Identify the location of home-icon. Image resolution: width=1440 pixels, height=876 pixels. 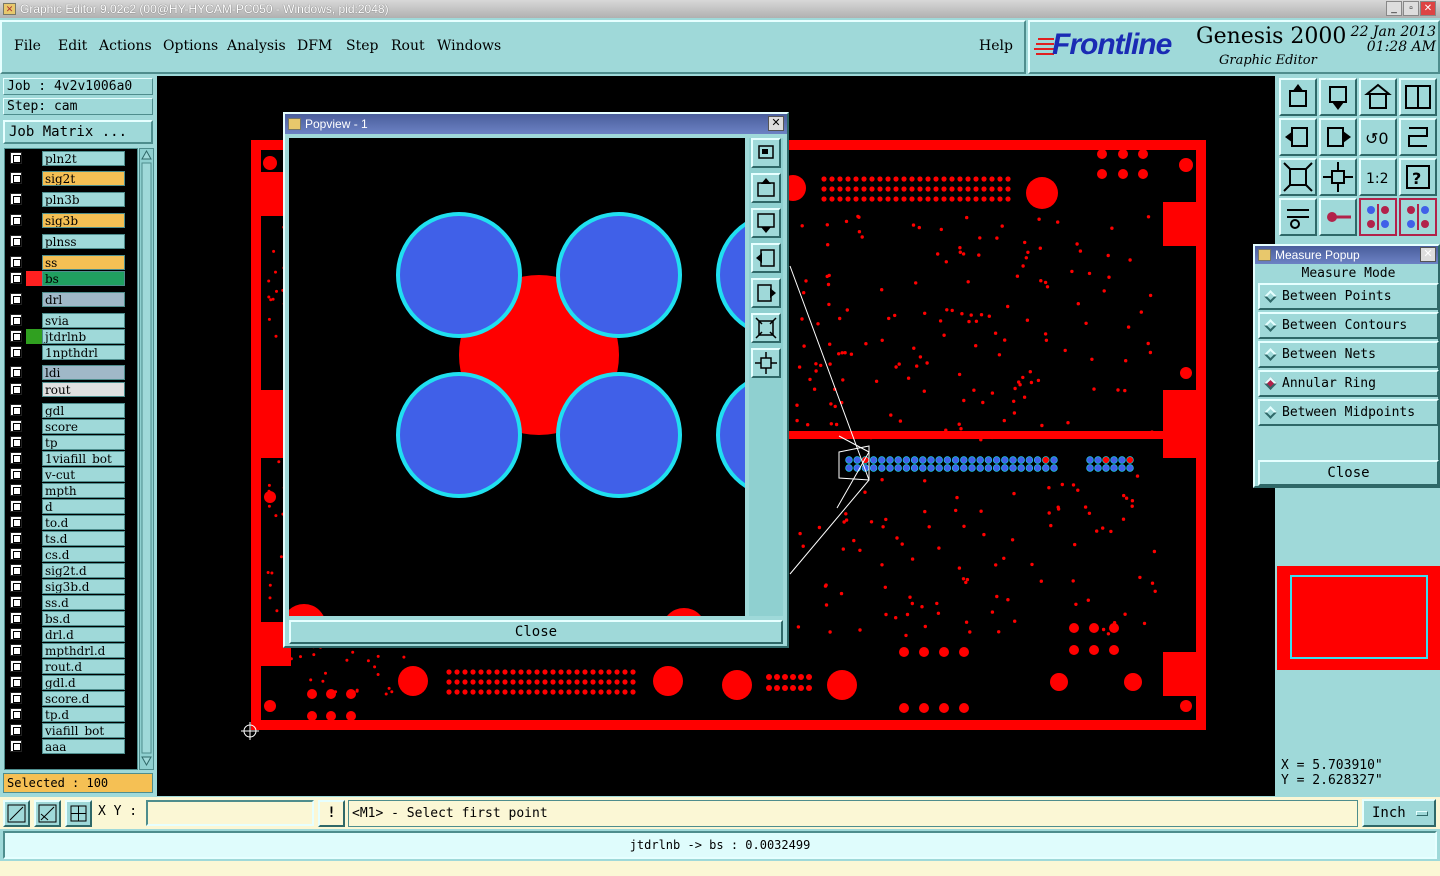
(1378, 97).